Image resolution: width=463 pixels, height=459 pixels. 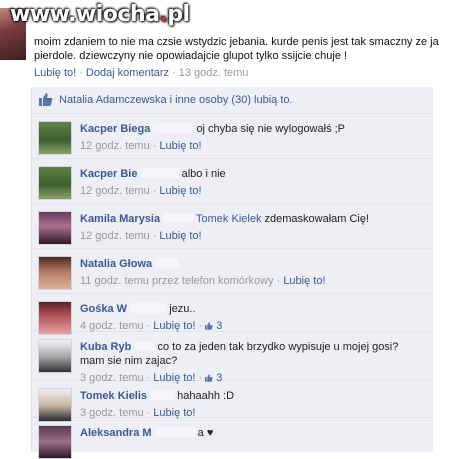 What do you see at coordinates (55, 73) in the screenshot?
I see `post-like-link: Lubię to!` at bounding box center [55, 73].